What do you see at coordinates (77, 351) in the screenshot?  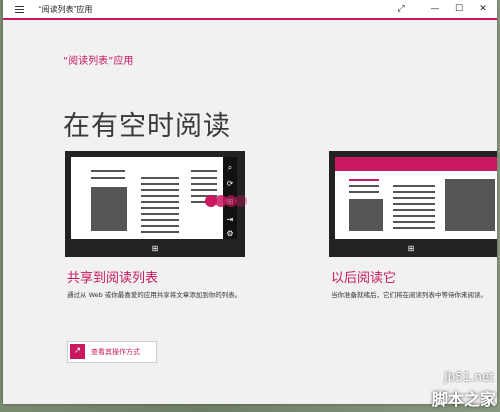 I see `arrow-icon: ↗` at bounding box center [77, 351].